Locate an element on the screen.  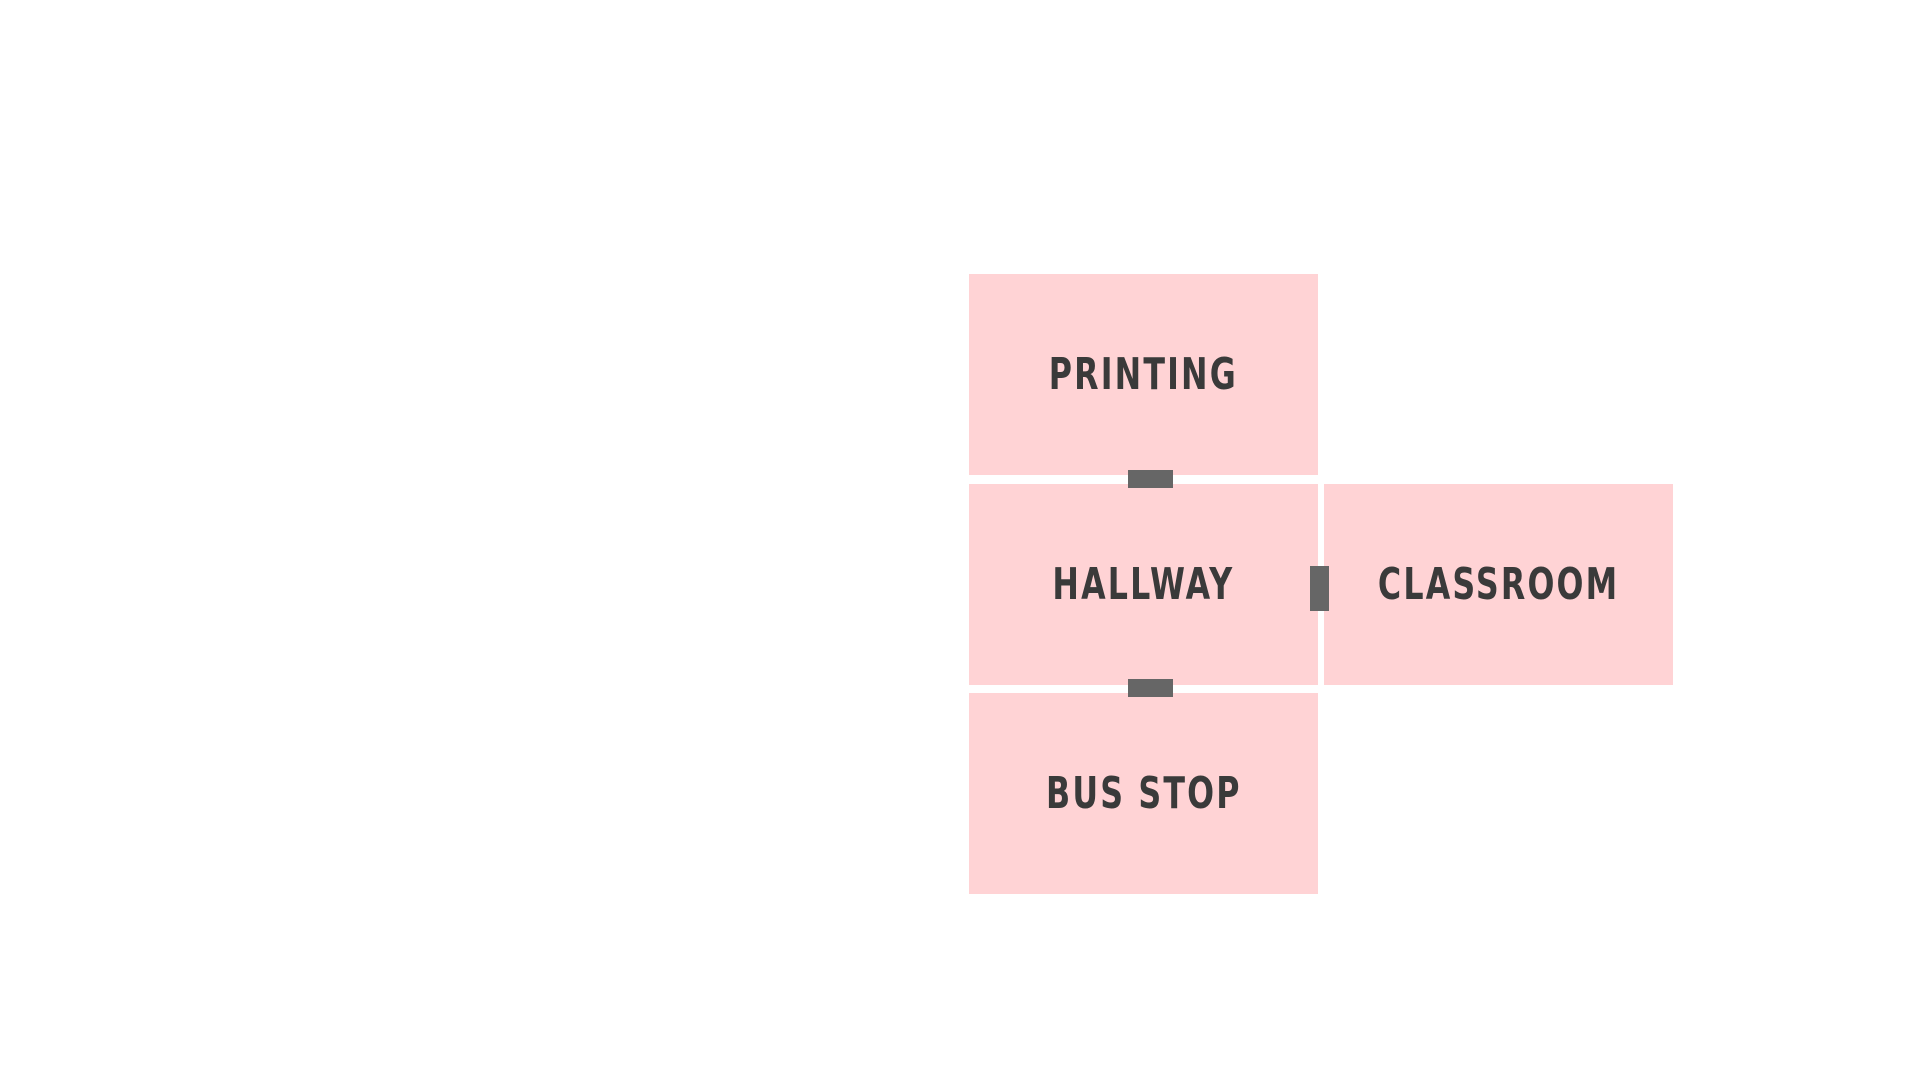
room-classroom: CLASSROOM is located at coordinates (1498, 584).